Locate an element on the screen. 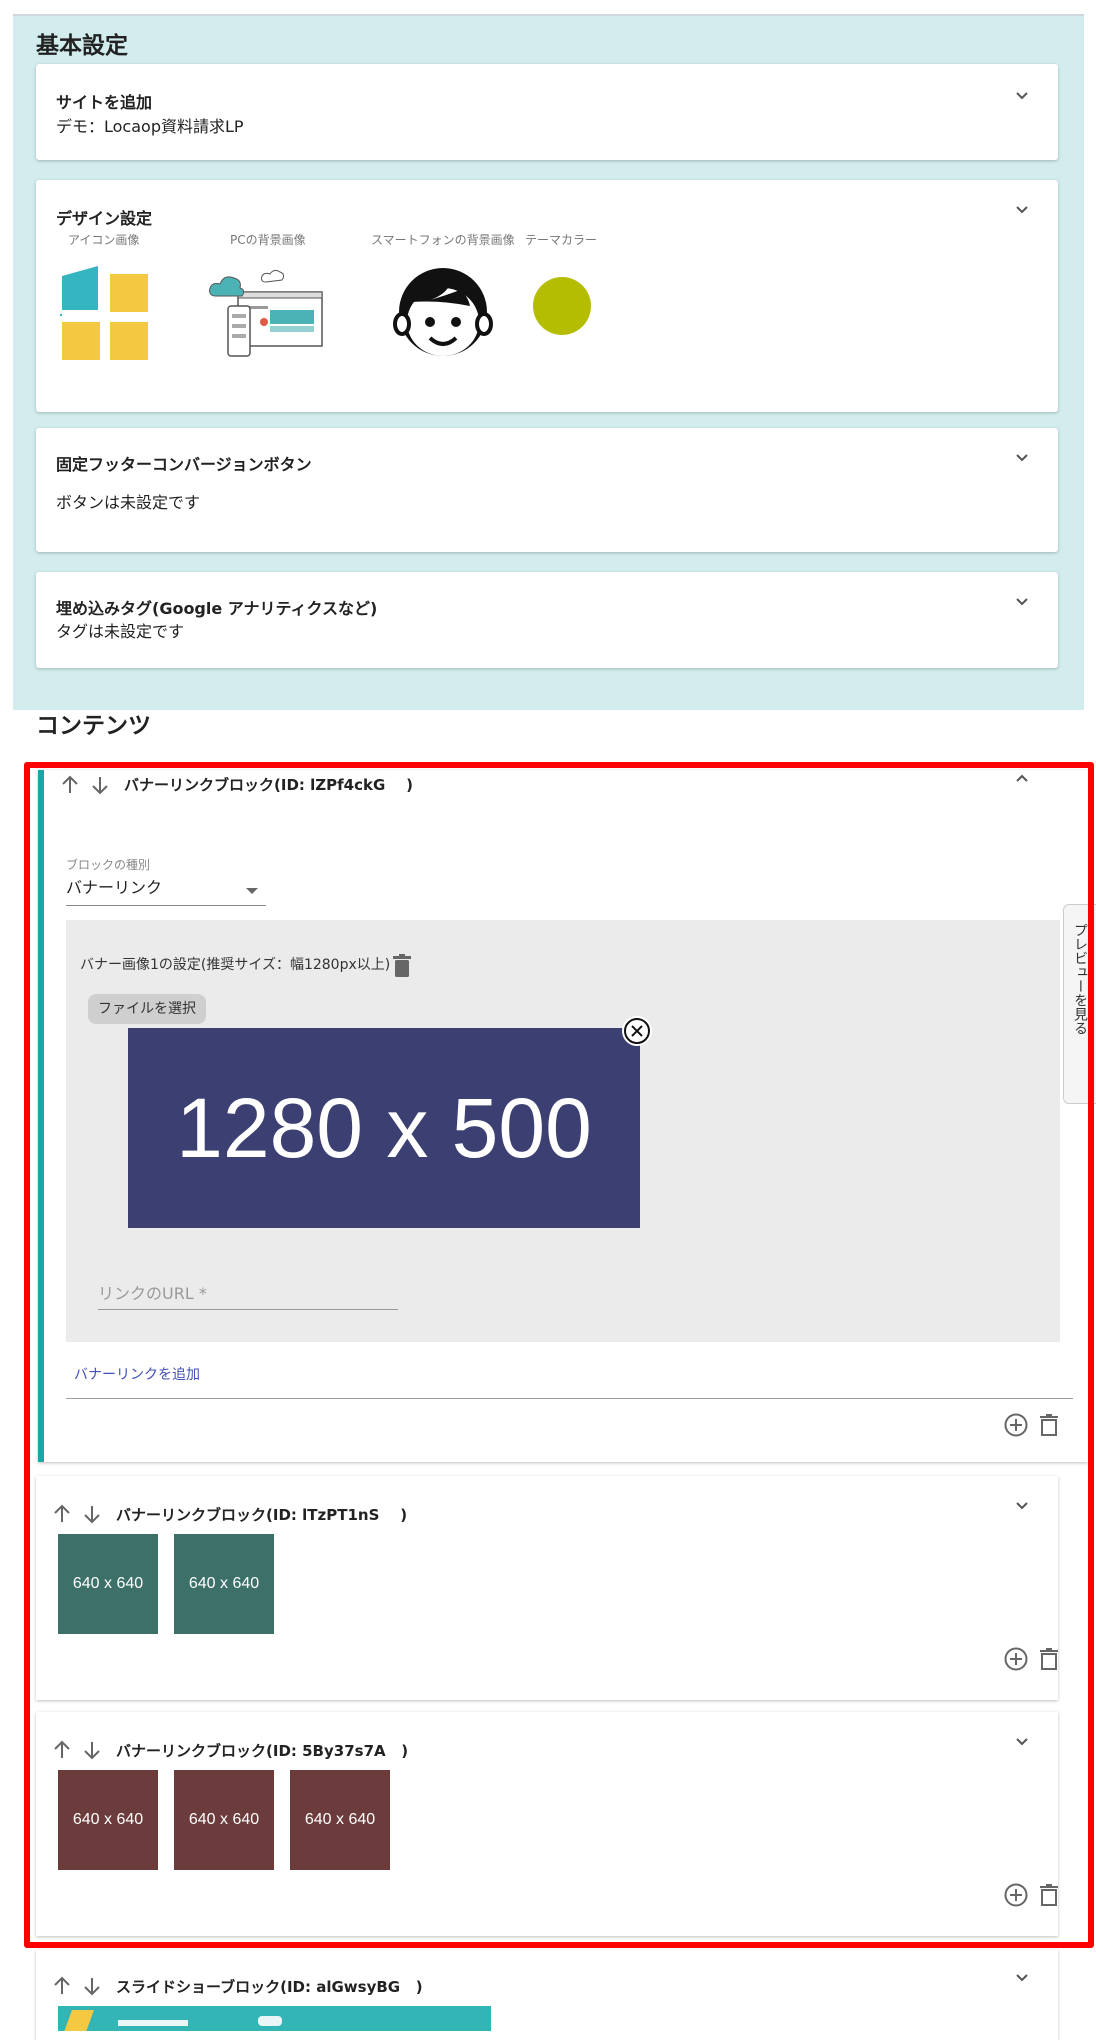 The width and height of the screenshot is (1096, 2040). footer-button-card-title: 固定フッターコンバージョンボタン is located at coordinates (184, 464).